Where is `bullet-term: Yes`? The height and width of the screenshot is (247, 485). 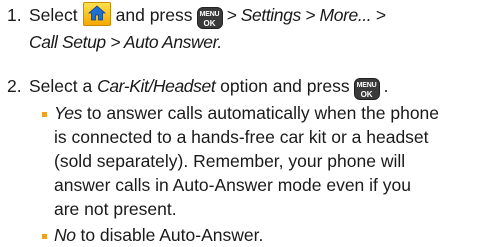 bullet-term: Yes is located at coordinates (68, 113).